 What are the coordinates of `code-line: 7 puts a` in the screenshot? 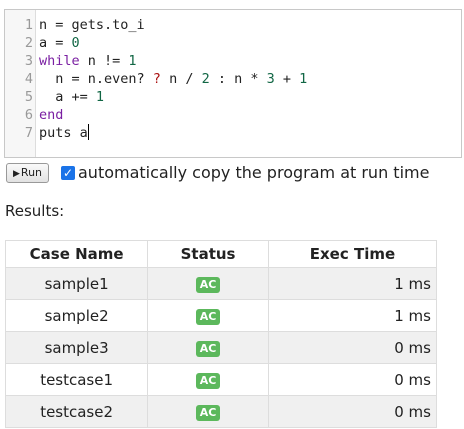 It's located at (233, 133).